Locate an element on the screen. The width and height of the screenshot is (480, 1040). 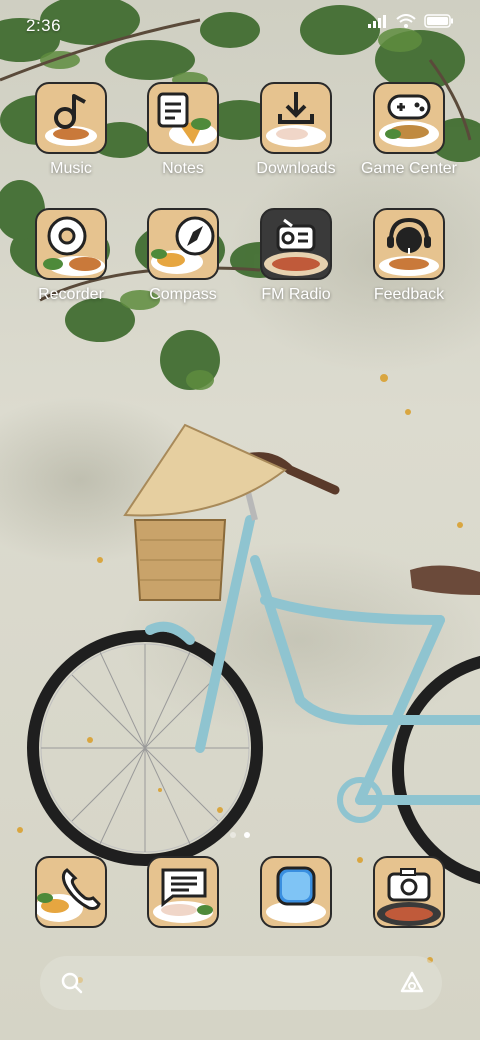
download-icon is located at coordinates (296, 118).